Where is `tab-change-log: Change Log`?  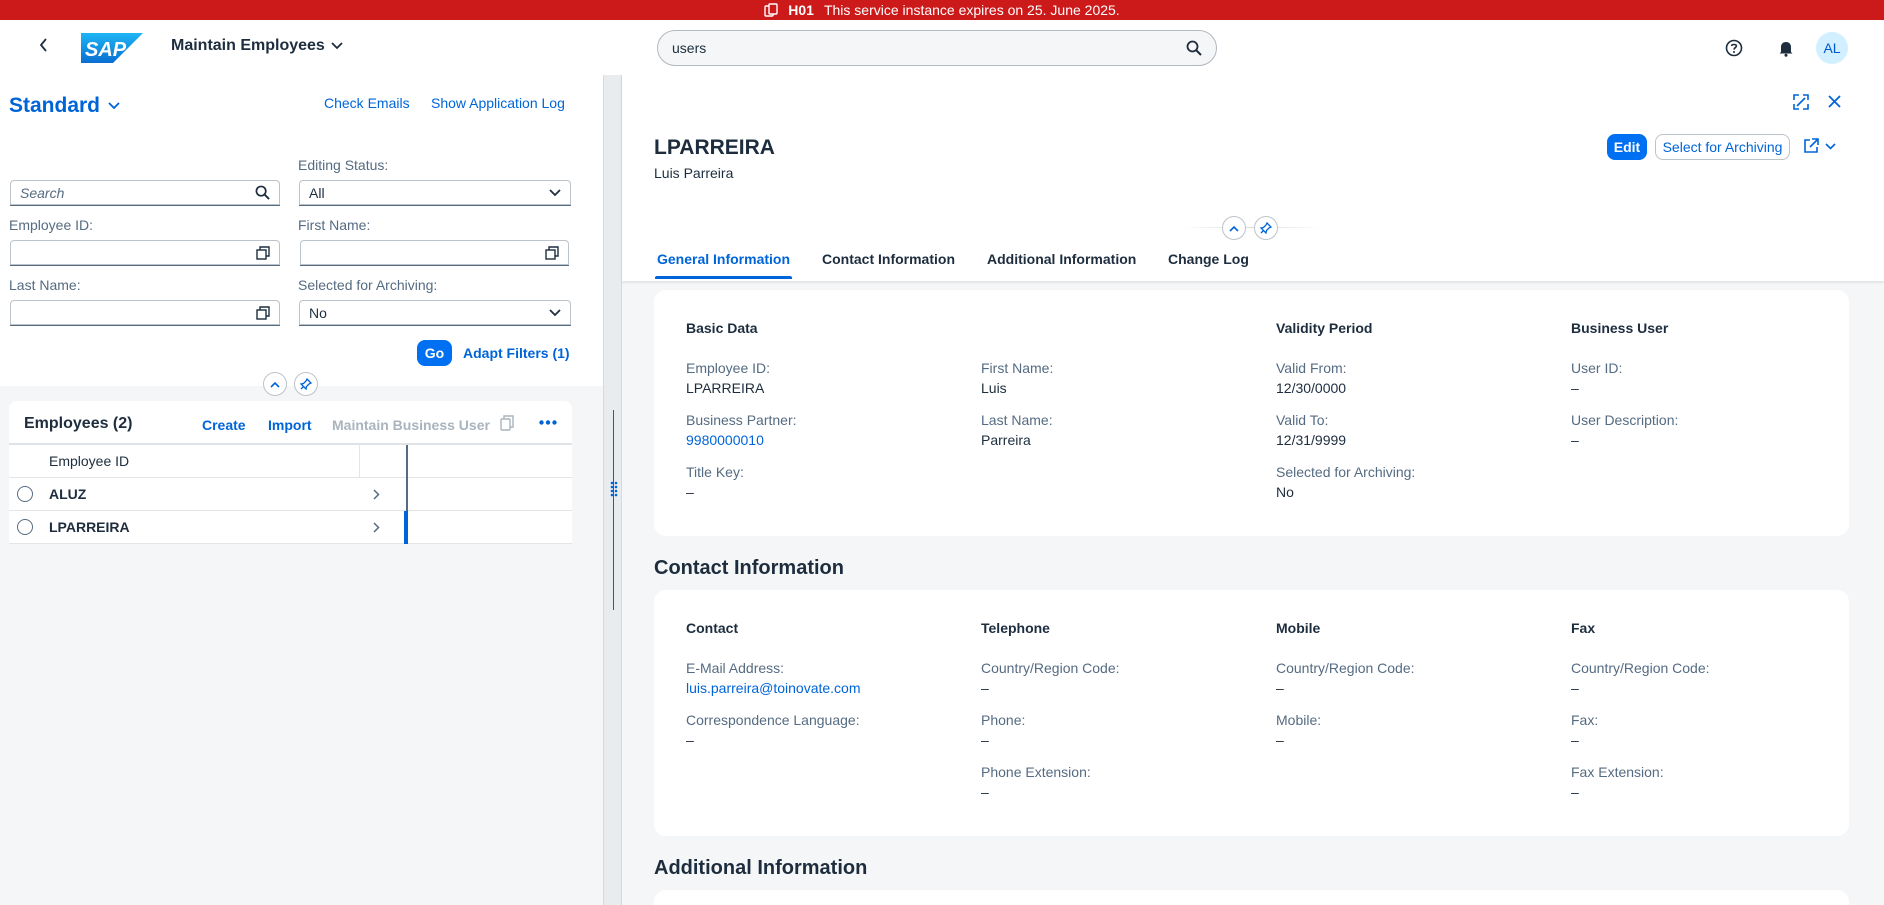
tab-change-log: Change Log is located at coordinates (1208, 259).